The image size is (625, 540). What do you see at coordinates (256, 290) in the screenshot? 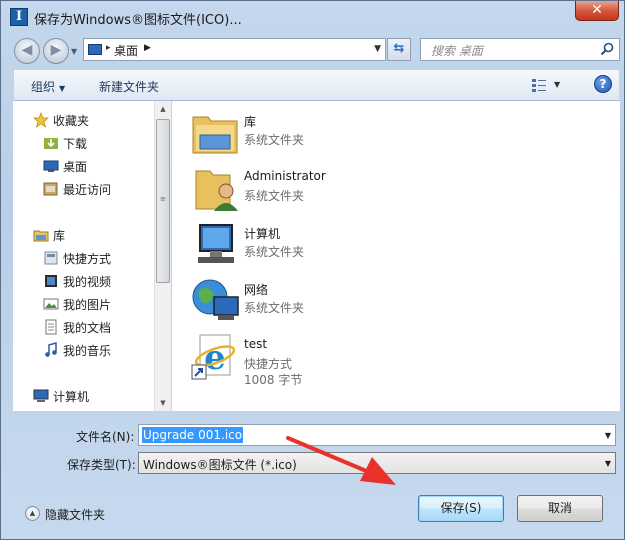
I see `file-name: 网络` at bounding box center [256, 290].